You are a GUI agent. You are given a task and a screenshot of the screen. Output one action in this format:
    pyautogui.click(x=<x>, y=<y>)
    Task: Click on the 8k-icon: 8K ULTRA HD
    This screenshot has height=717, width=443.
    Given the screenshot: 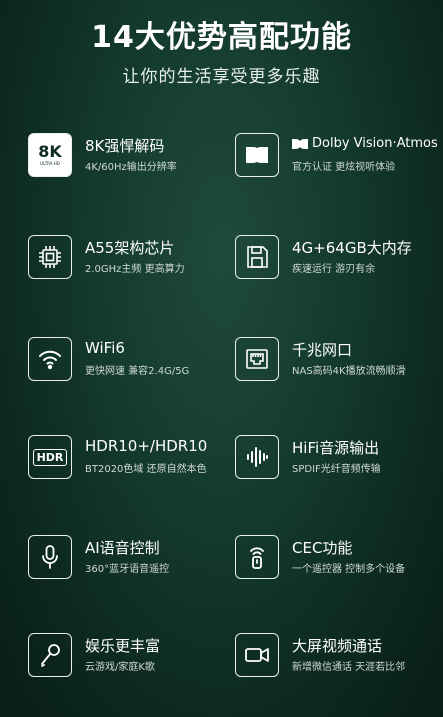 What is the action you would take?
    pyautogui.click(x=50, y=155)
    